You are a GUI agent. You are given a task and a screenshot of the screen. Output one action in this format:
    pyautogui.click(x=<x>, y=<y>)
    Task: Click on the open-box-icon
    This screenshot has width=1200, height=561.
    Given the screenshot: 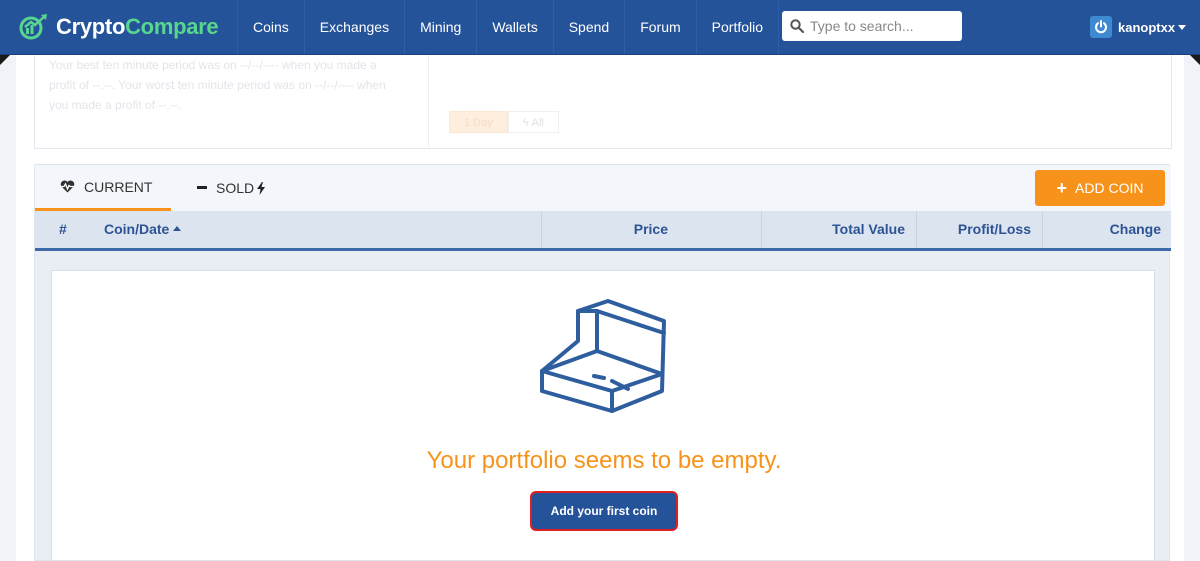 What is the action you would take?
    pyautogui.click(x=603, y=356)
    